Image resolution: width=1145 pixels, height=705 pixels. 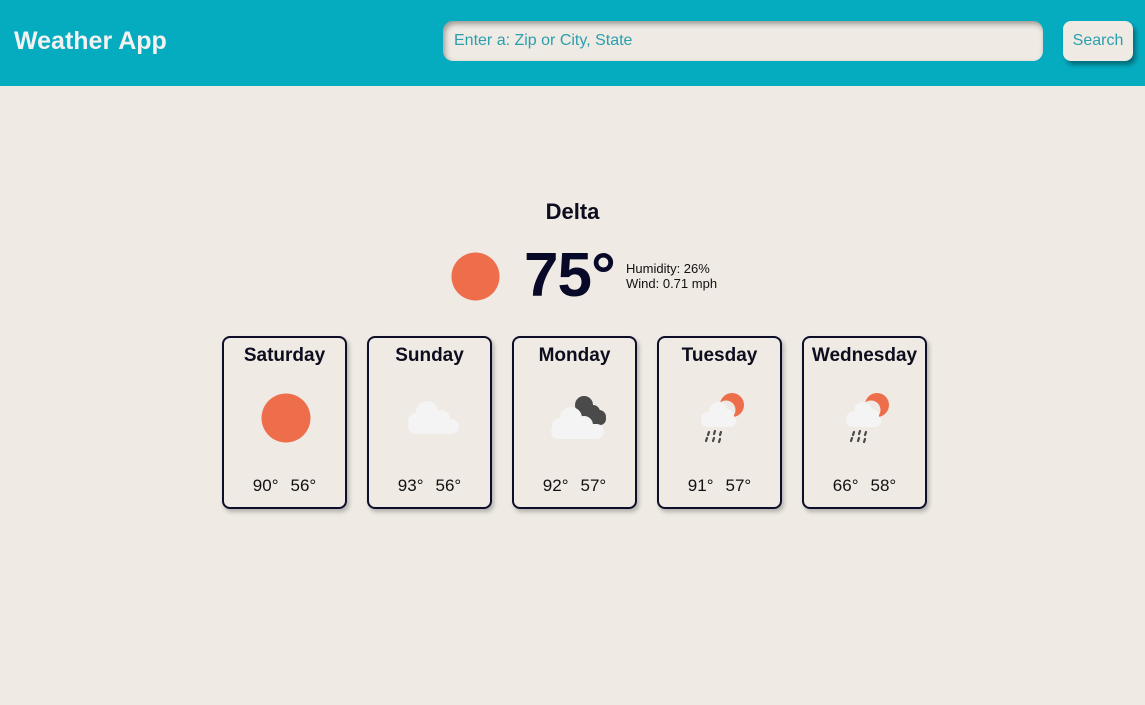 I want to click on forecast-temps: 93° 56°, so click(x=429, y=486).